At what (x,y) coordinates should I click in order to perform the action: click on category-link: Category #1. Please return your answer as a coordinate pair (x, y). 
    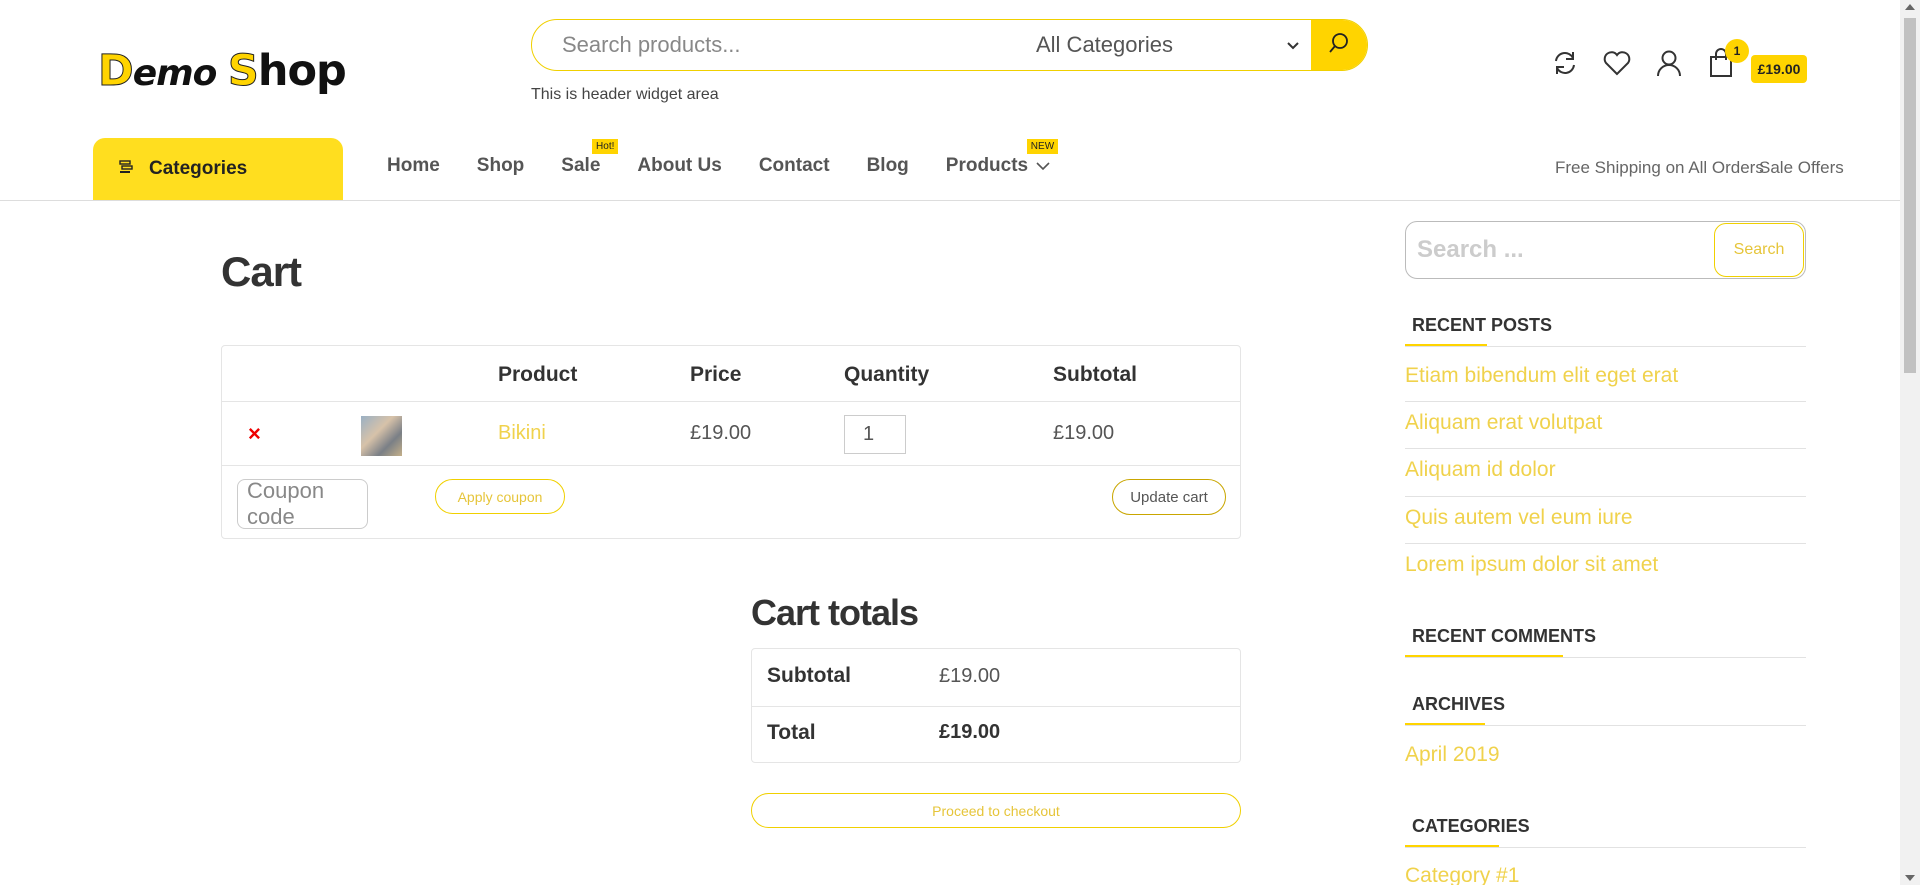
    Looking at the image, I should click on (1462, 874).